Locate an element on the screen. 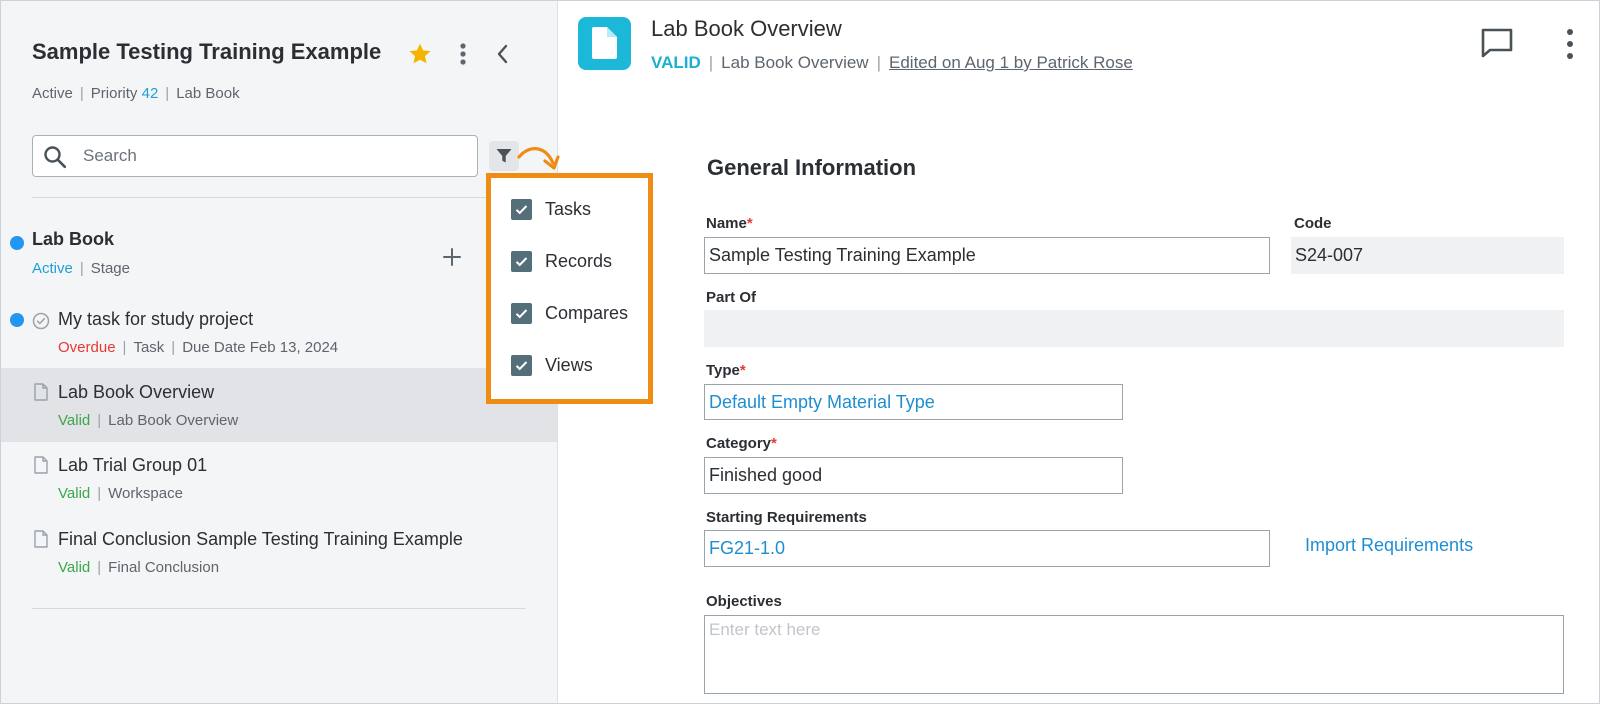  filter-option-label: Tasks is located at coordinates (568, 209).